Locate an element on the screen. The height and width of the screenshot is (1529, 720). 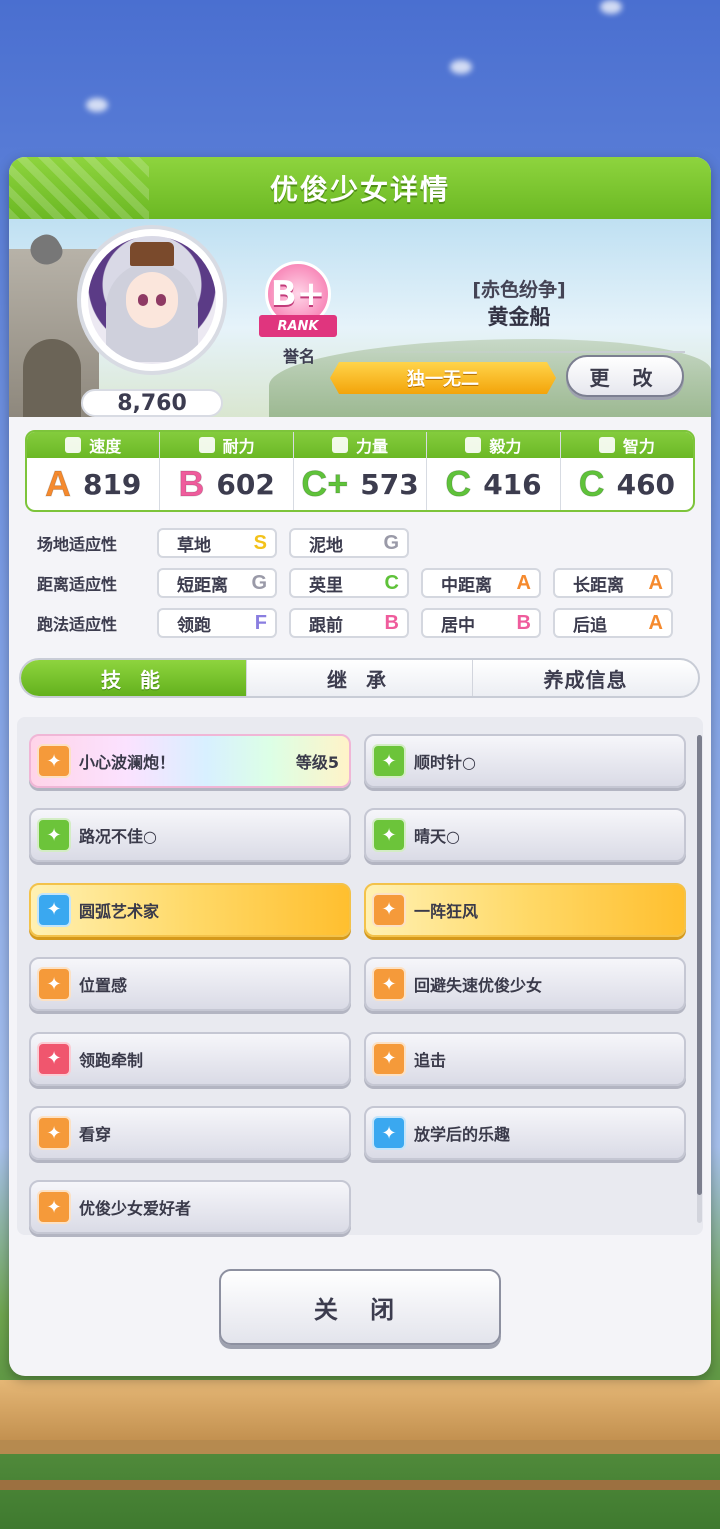
rank-badge: B+ RANK is located at coordinates (299, 301).